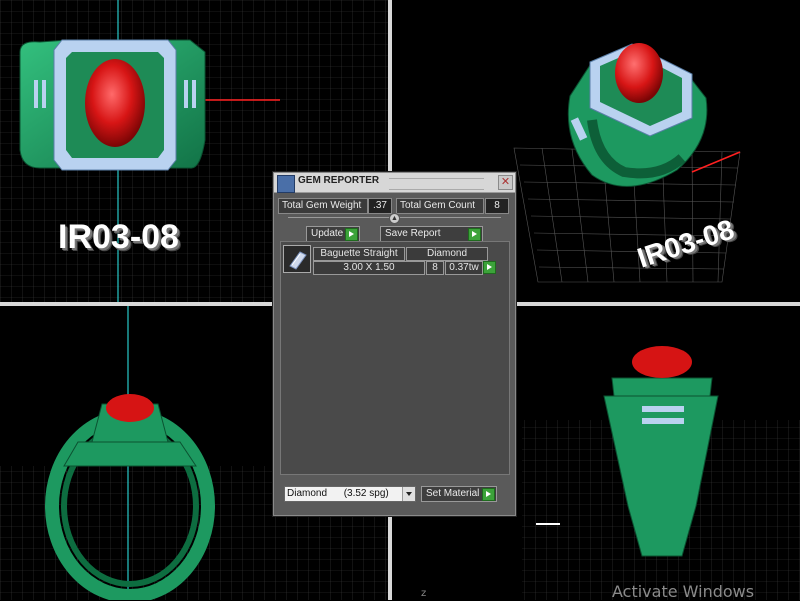  What do you see at coordinates (297, 259) in the screenshot?
I see `baguette-gem-icon` at bounding box center [297, 259].